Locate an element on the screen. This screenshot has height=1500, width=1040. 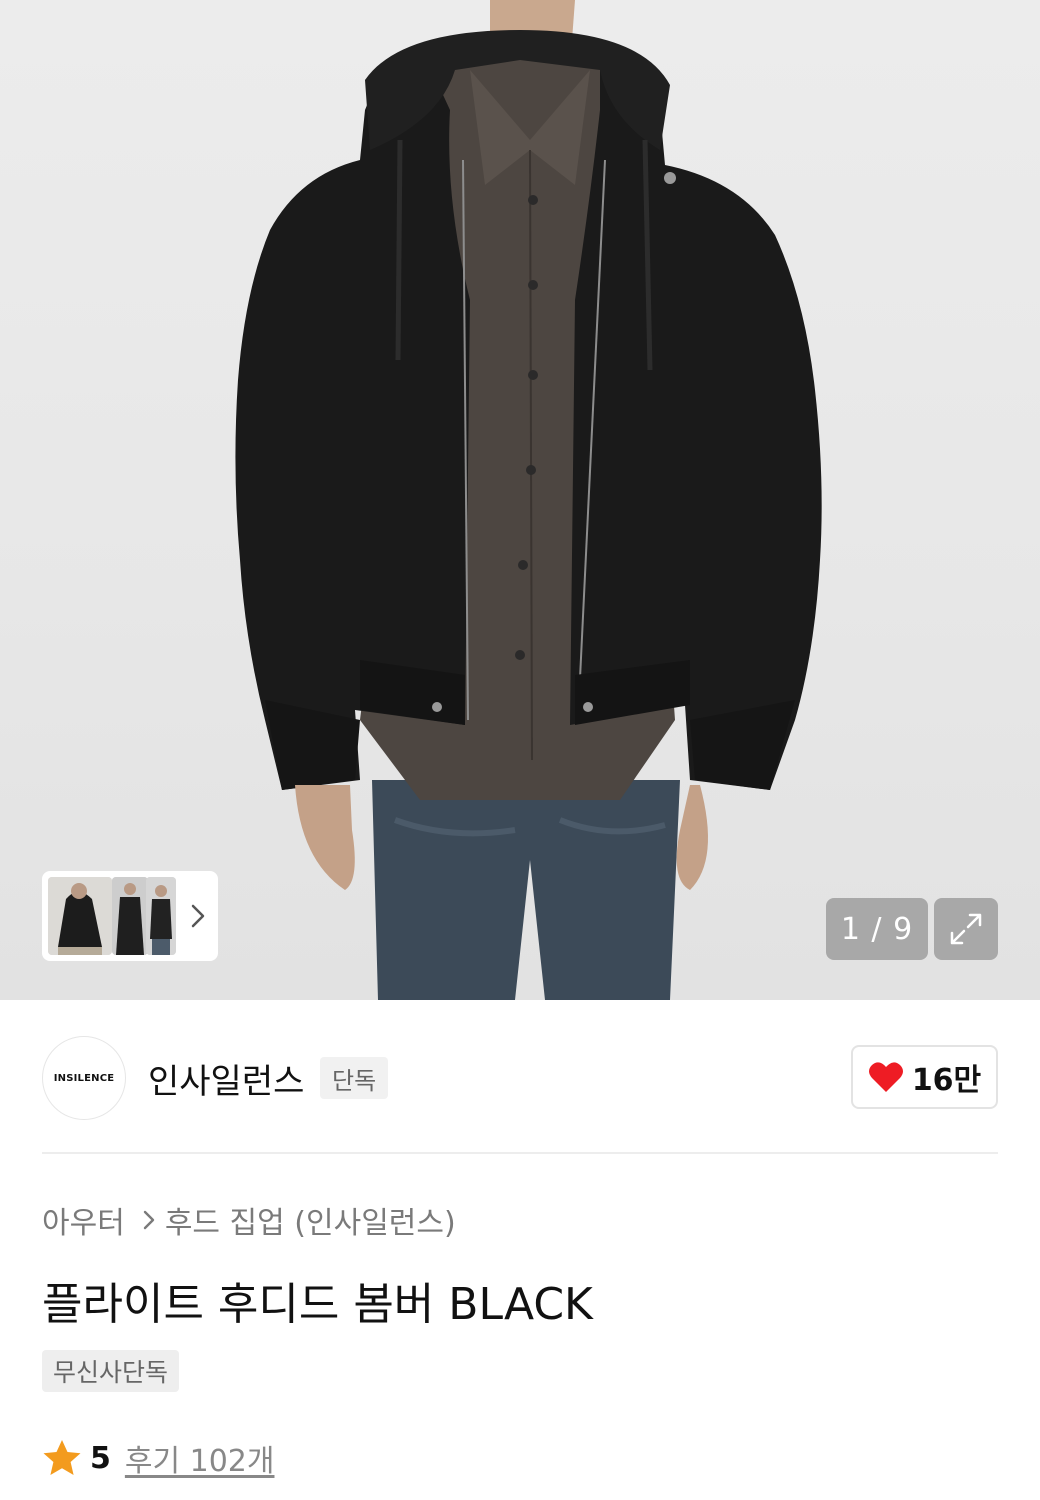
product-title: 플라이트 후디드 봄버 BLACK is located at coordinates (317, 1304).